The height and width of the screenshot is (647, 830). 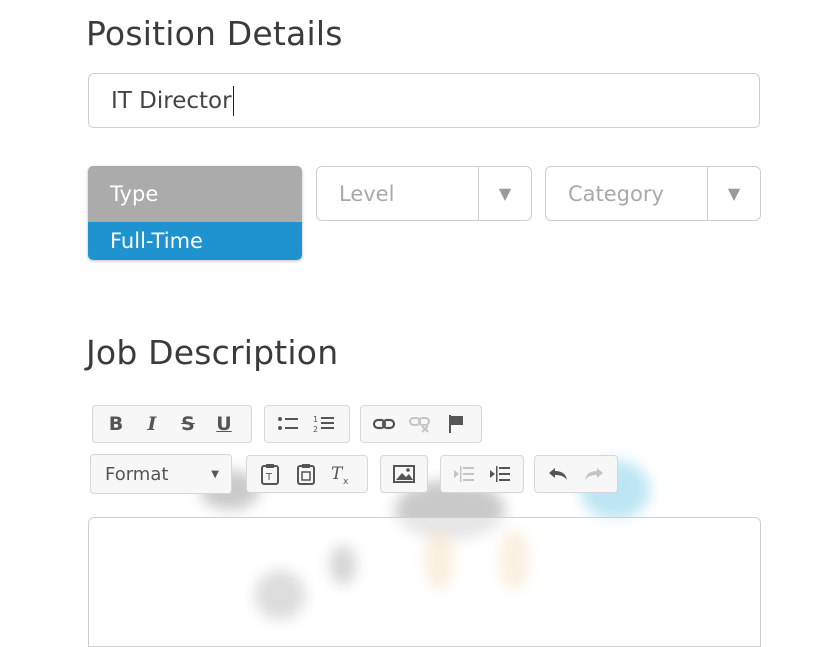 I want to click on type-option-full-time: Full-Time, so click(x=195, y=241).